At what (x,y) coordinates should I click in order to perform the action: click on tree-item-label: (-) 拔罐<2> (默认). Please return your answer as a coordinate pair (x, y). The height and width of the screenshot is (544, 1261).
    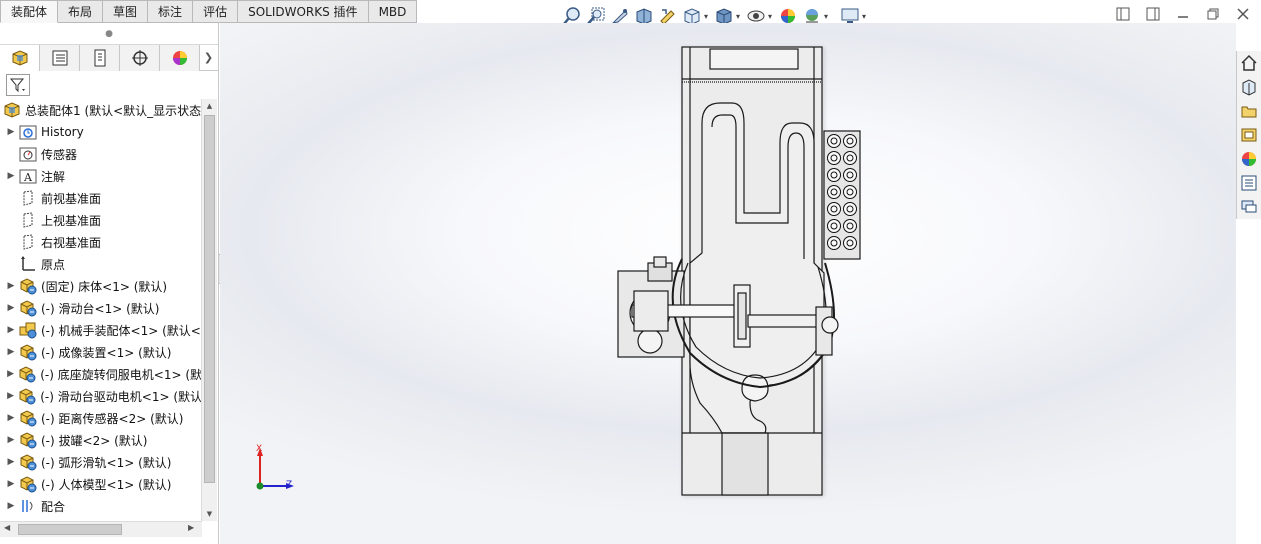
    Looking at the image, I should click on (94, 440).